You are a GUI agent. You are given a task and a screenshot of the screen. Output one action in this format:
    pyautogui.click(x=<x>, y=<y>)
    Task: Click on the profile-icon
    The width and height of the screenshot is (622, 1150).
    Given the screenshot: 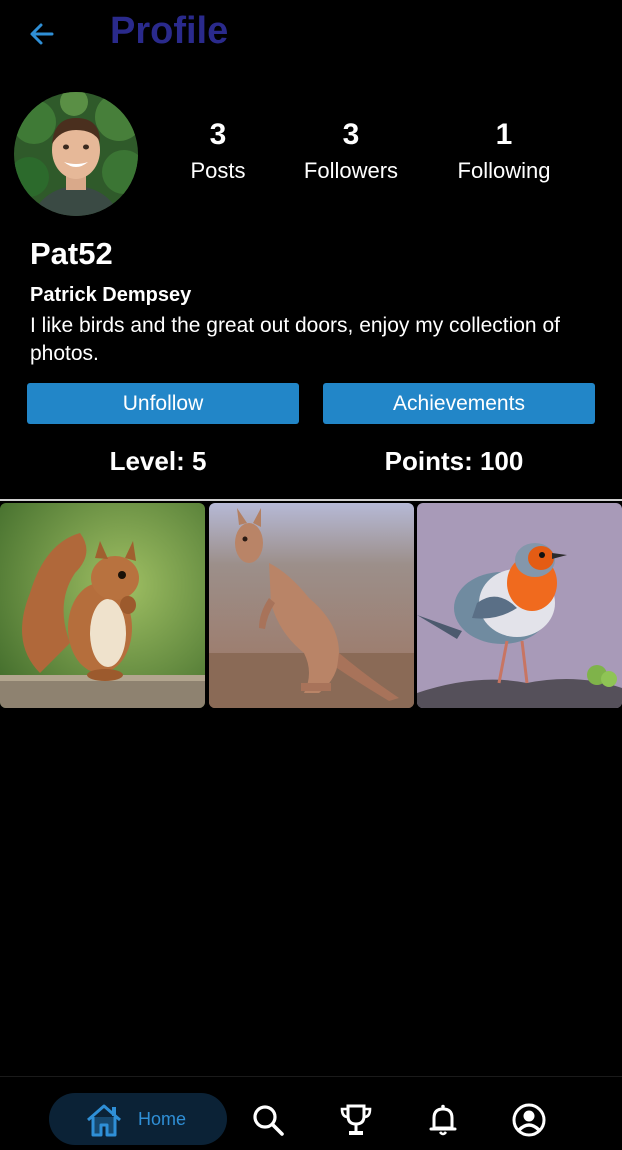 What is the action you would take?
    pyautogui.click(x=529, y=1120)
    